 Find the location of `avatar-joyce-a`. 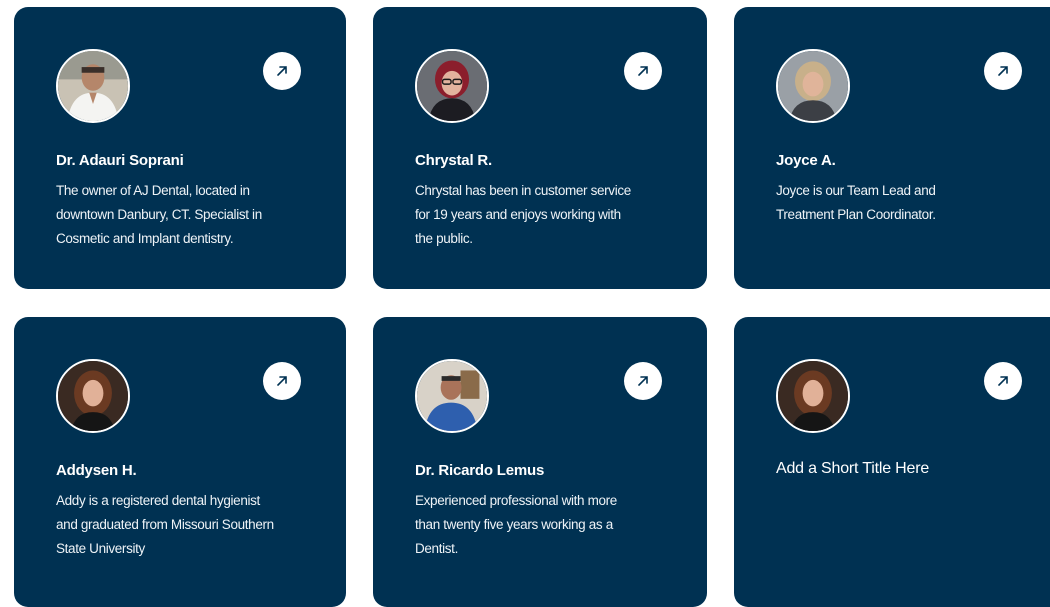

avatar-joyce-a is located at coordinates (813, 86).